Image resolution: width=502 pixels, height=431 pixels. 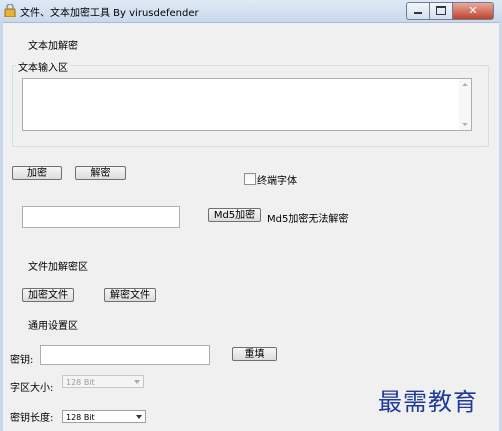 What do you see at coordinates (465, 104) in the screenshot?
I see `textarea-scrollbar` at bounding box center [465, 104].